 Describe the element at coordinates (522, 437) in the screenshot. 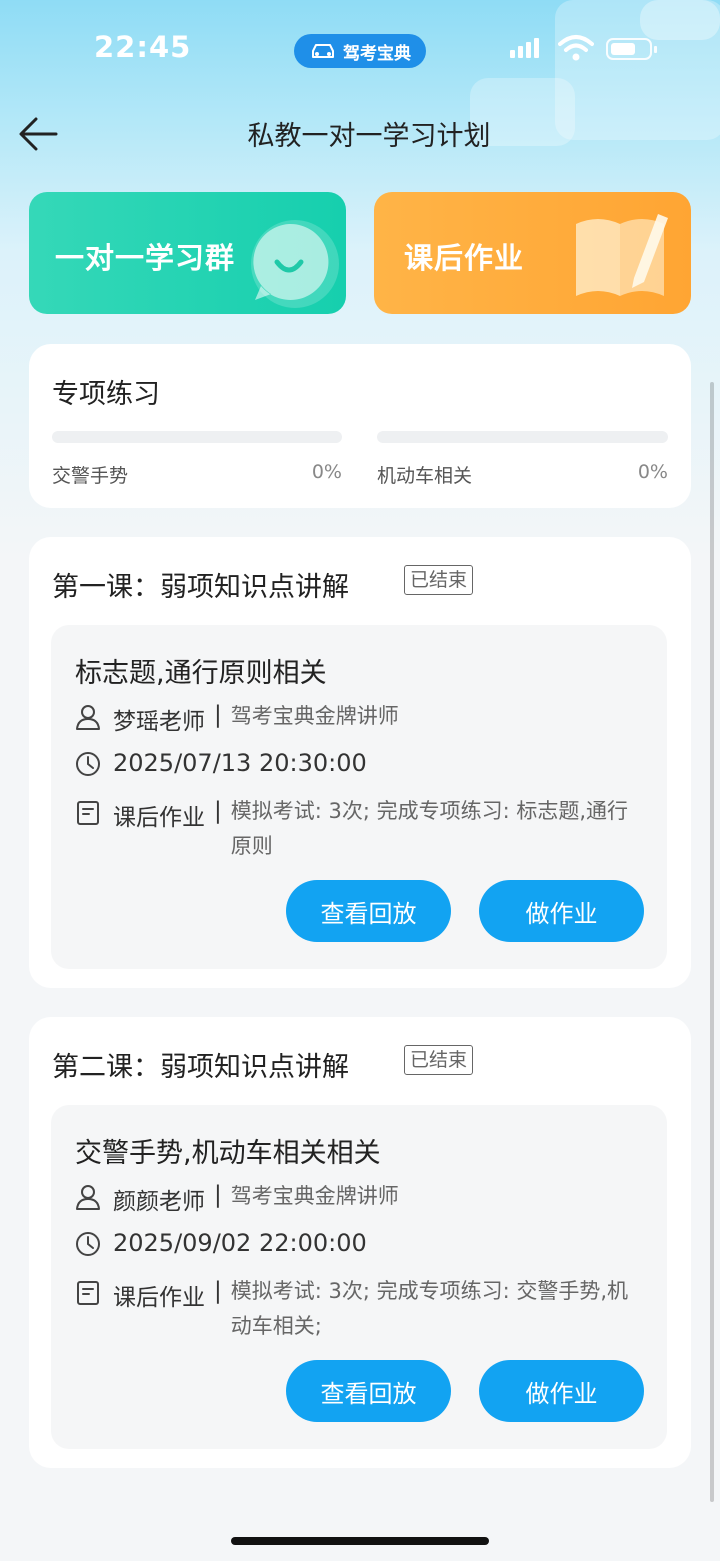

I see `progress-bar-motor-vehicle` at that location.